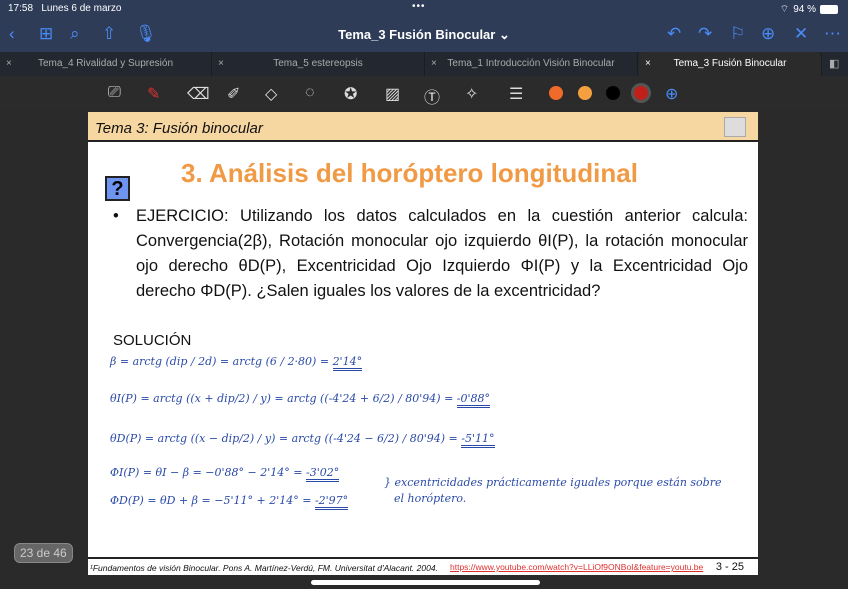  I want to click on sticker-icon: ✪, so click(350, 94).